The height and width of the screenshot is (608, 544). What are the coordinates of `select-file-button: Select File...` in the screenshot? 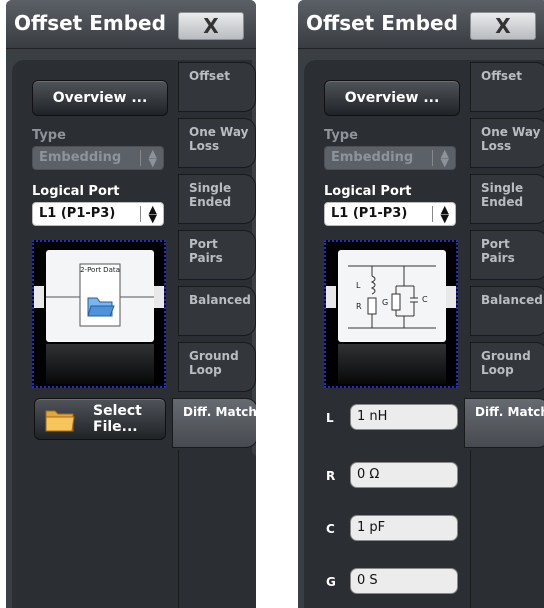 It's located at (100, 419).